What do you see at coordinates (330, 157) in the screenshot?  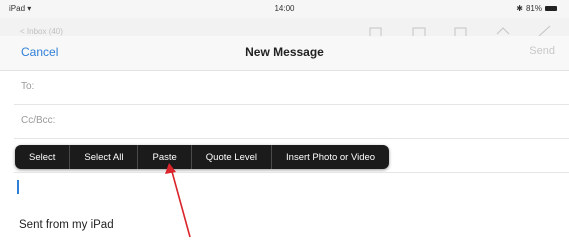 I see `menu-item-insert-photo-video: Insert Photo or Video` at bounding box center [330, 157].